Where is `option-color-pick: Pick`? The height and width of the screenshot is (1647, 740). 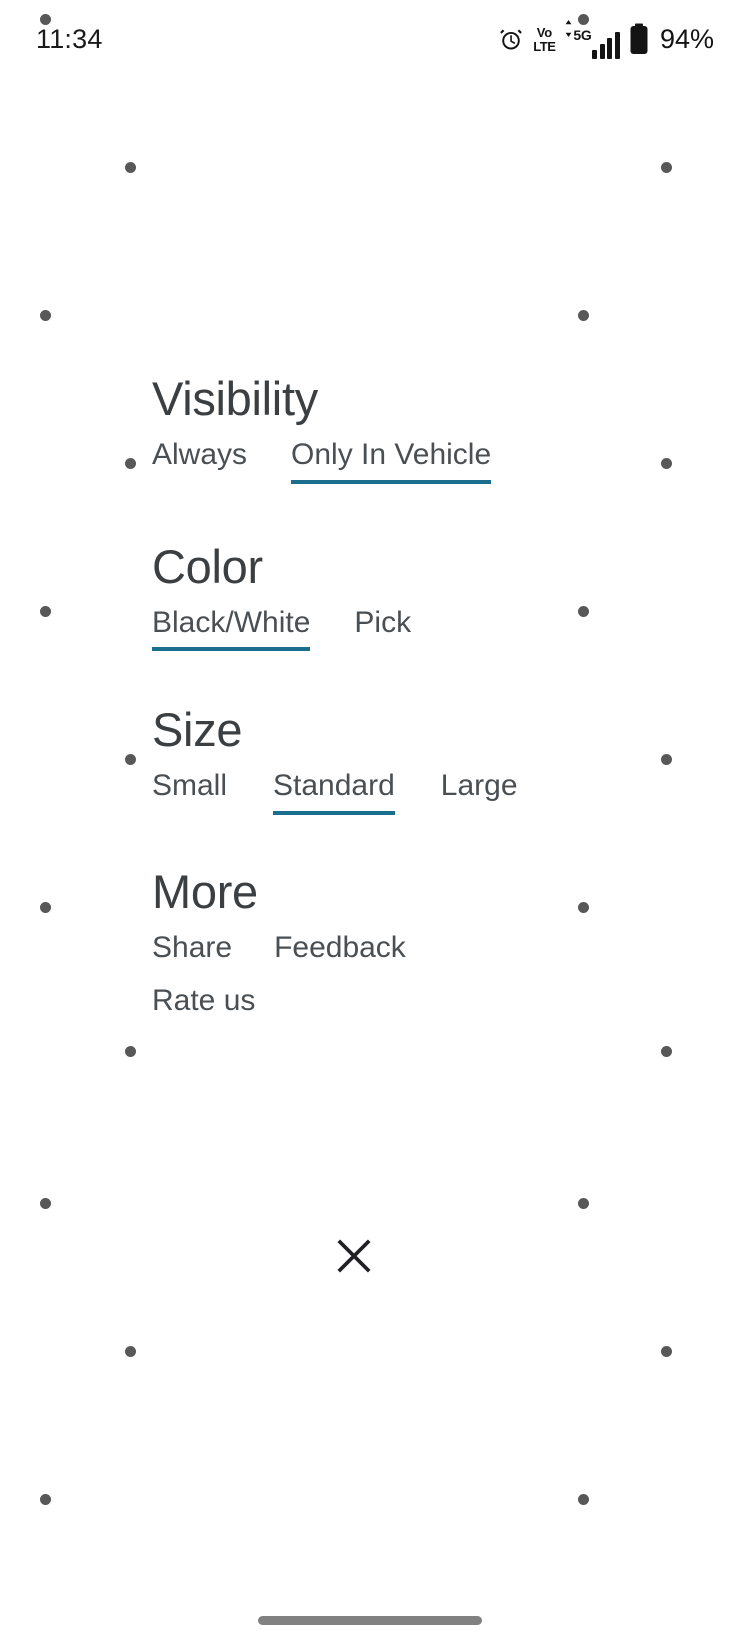 option-color-pick: Pick is located at coordinates (382, 626).